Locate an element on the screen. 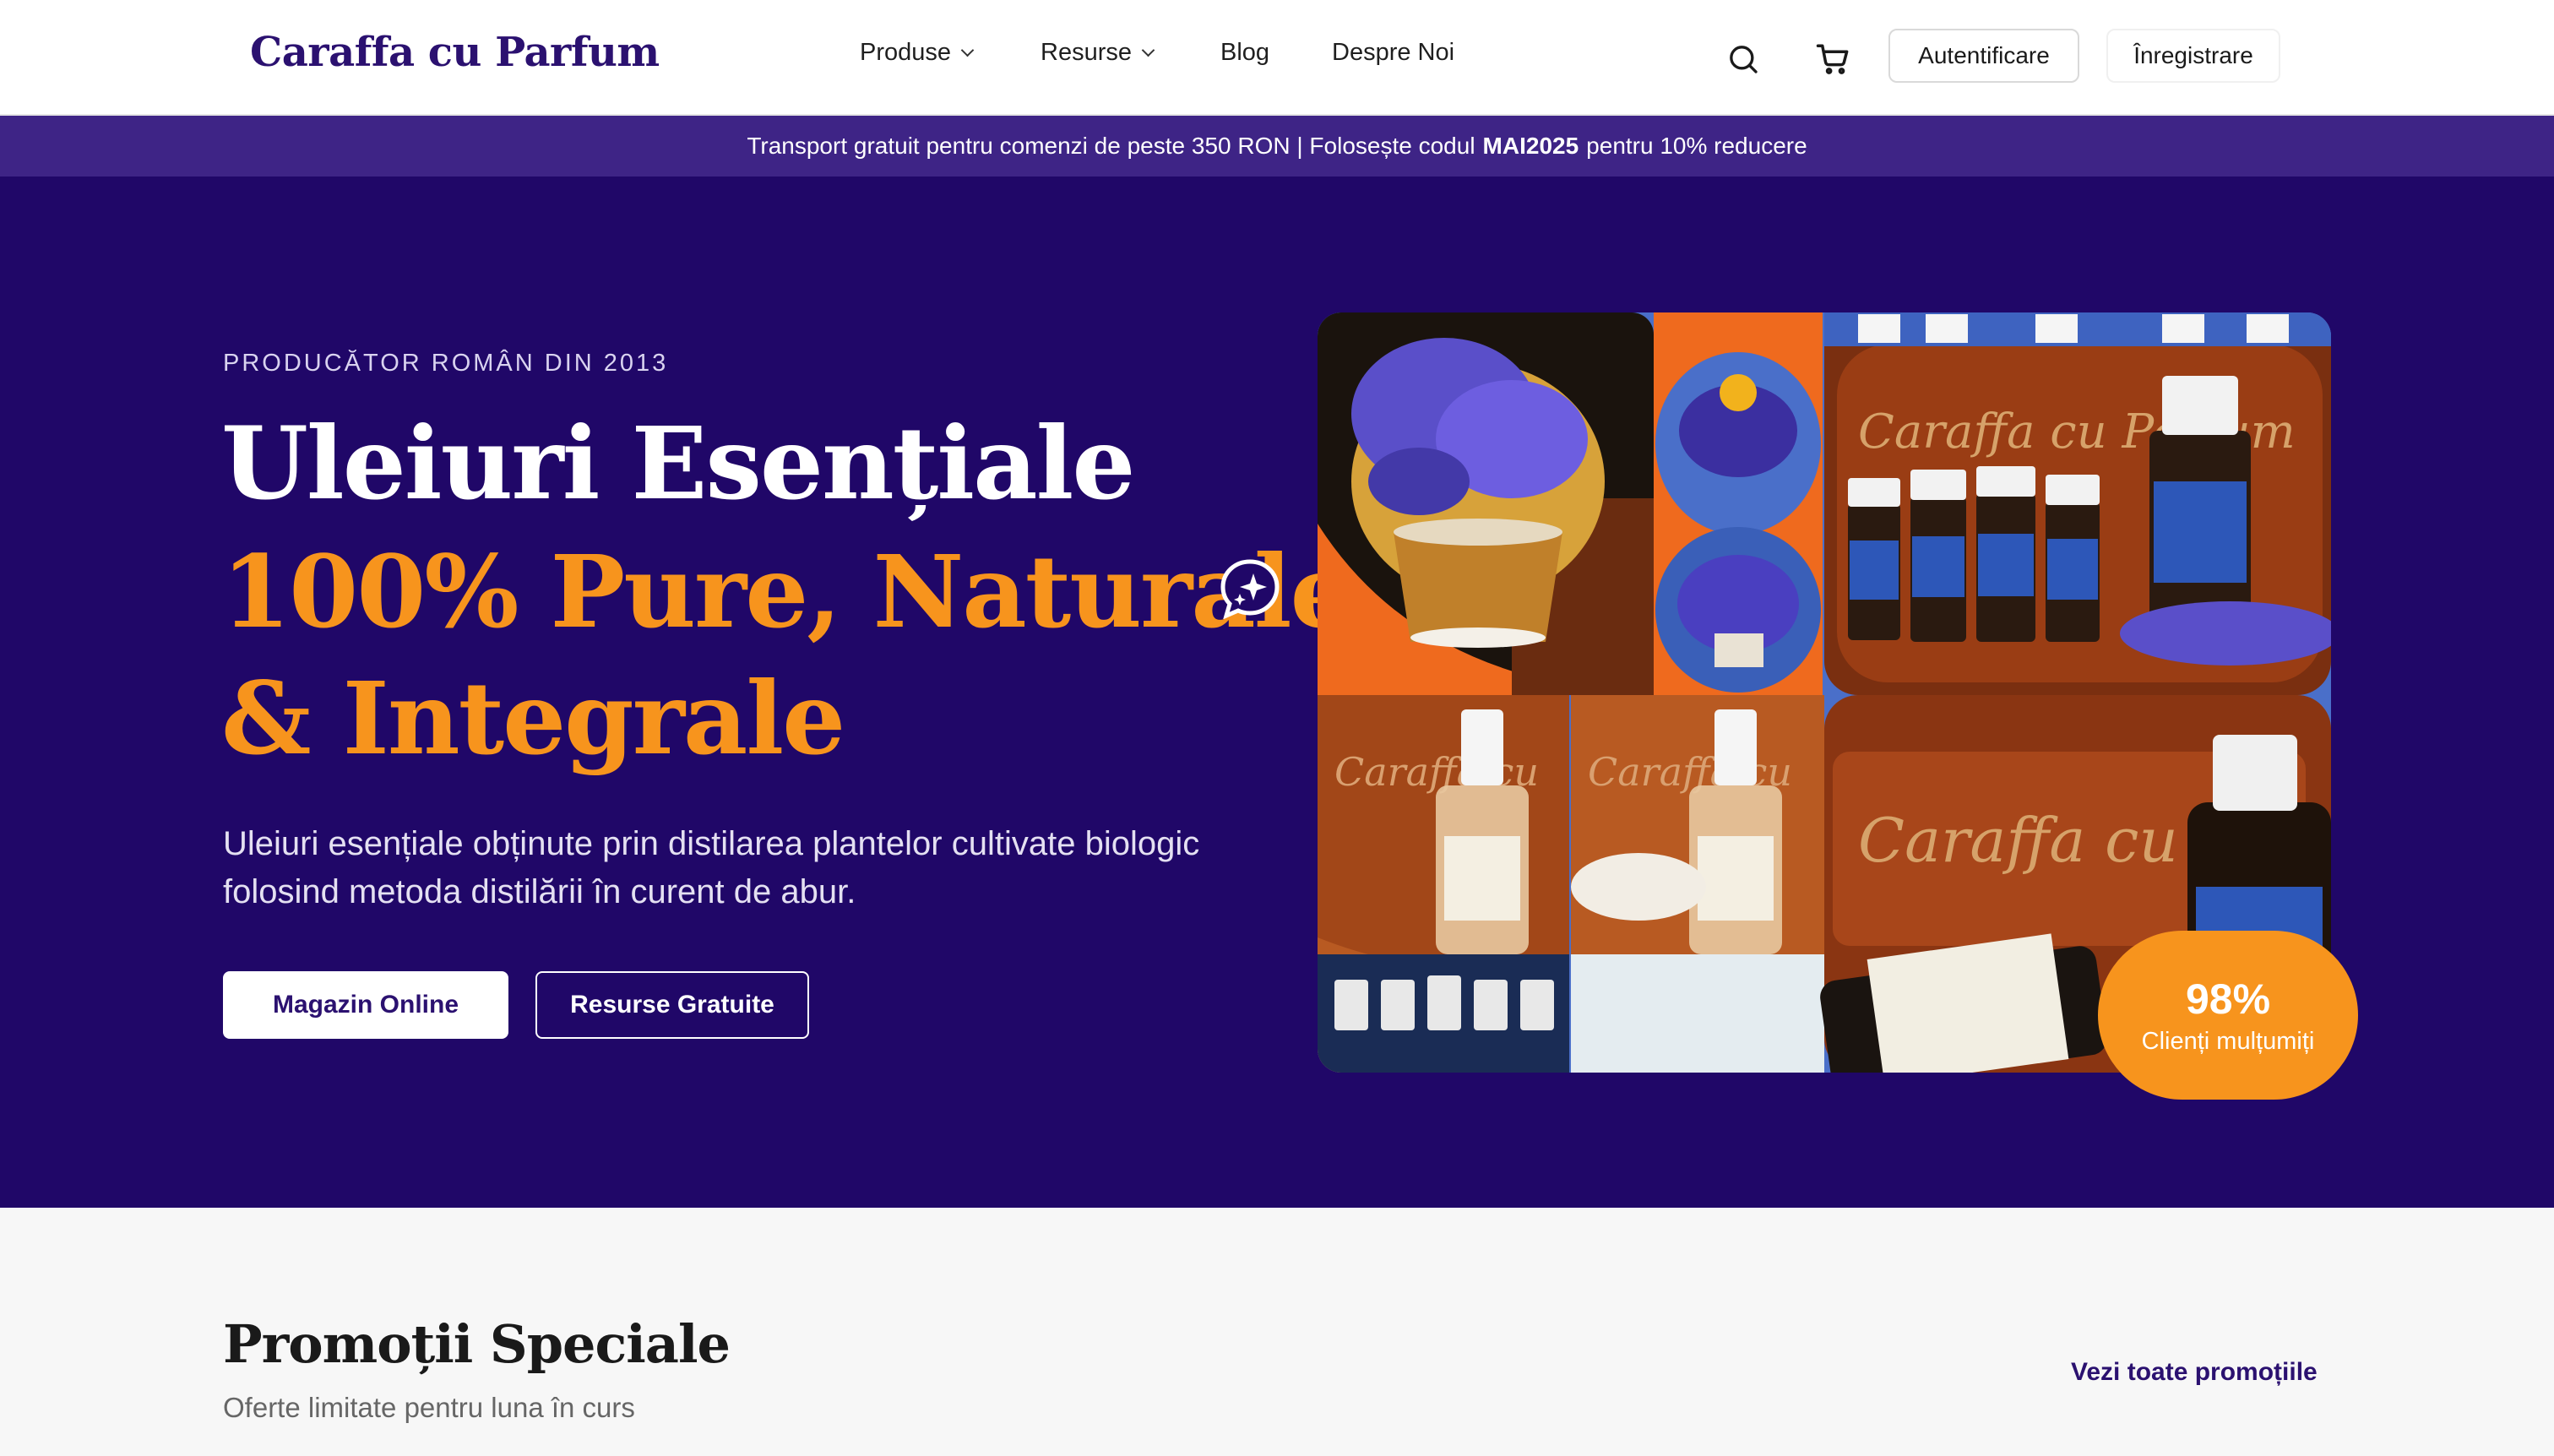 Image resolution: width=2554 pixels, height=1456 pixels. cart-button is located at coordinates (1832, 59).